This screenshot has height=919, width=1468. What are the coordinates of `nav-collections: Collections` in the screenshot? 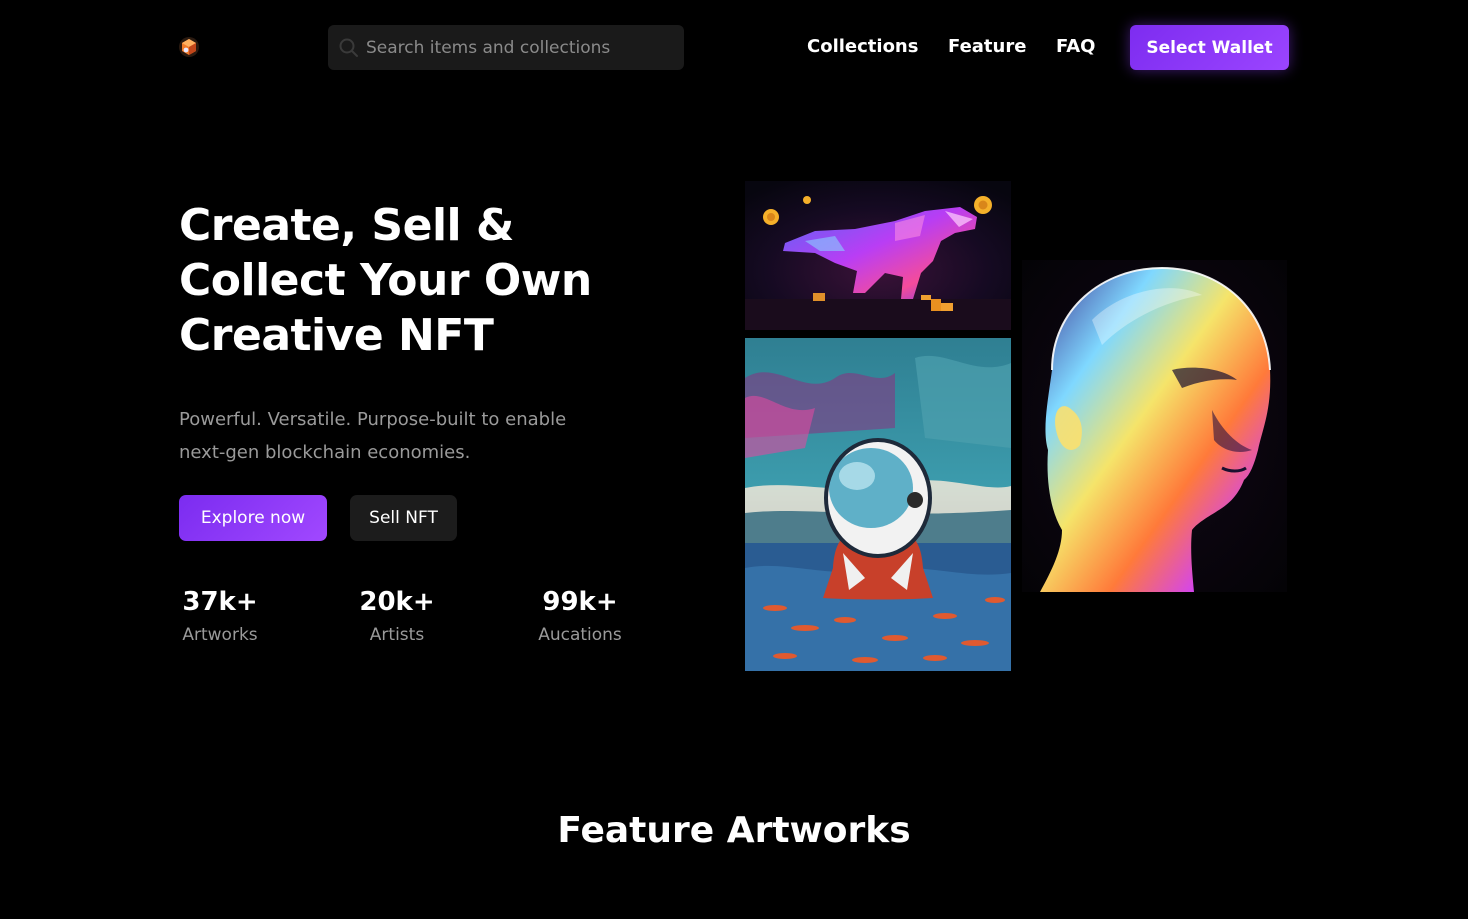 It's located at (862, 46).